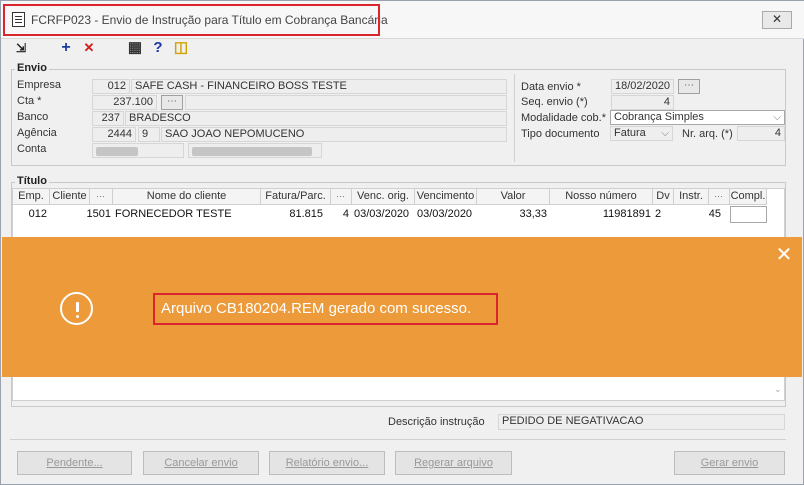 This screenshot has width=804, height=485. Describe the element at coordinates (39, 85) in the screenshot. I see `empresa-label: Empresa` at that location.